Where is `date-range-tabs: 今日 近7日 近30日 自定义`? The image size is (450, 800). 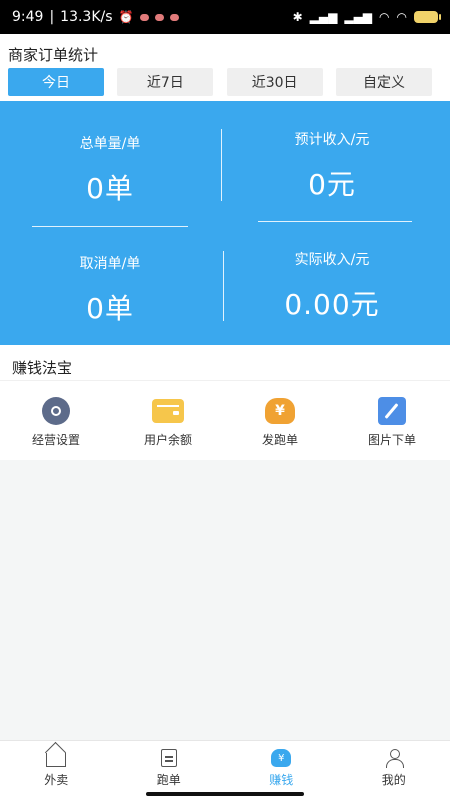 date-range-tabs: 今日 近7日 近30日 自定义 is located at coordinates (220, 82).